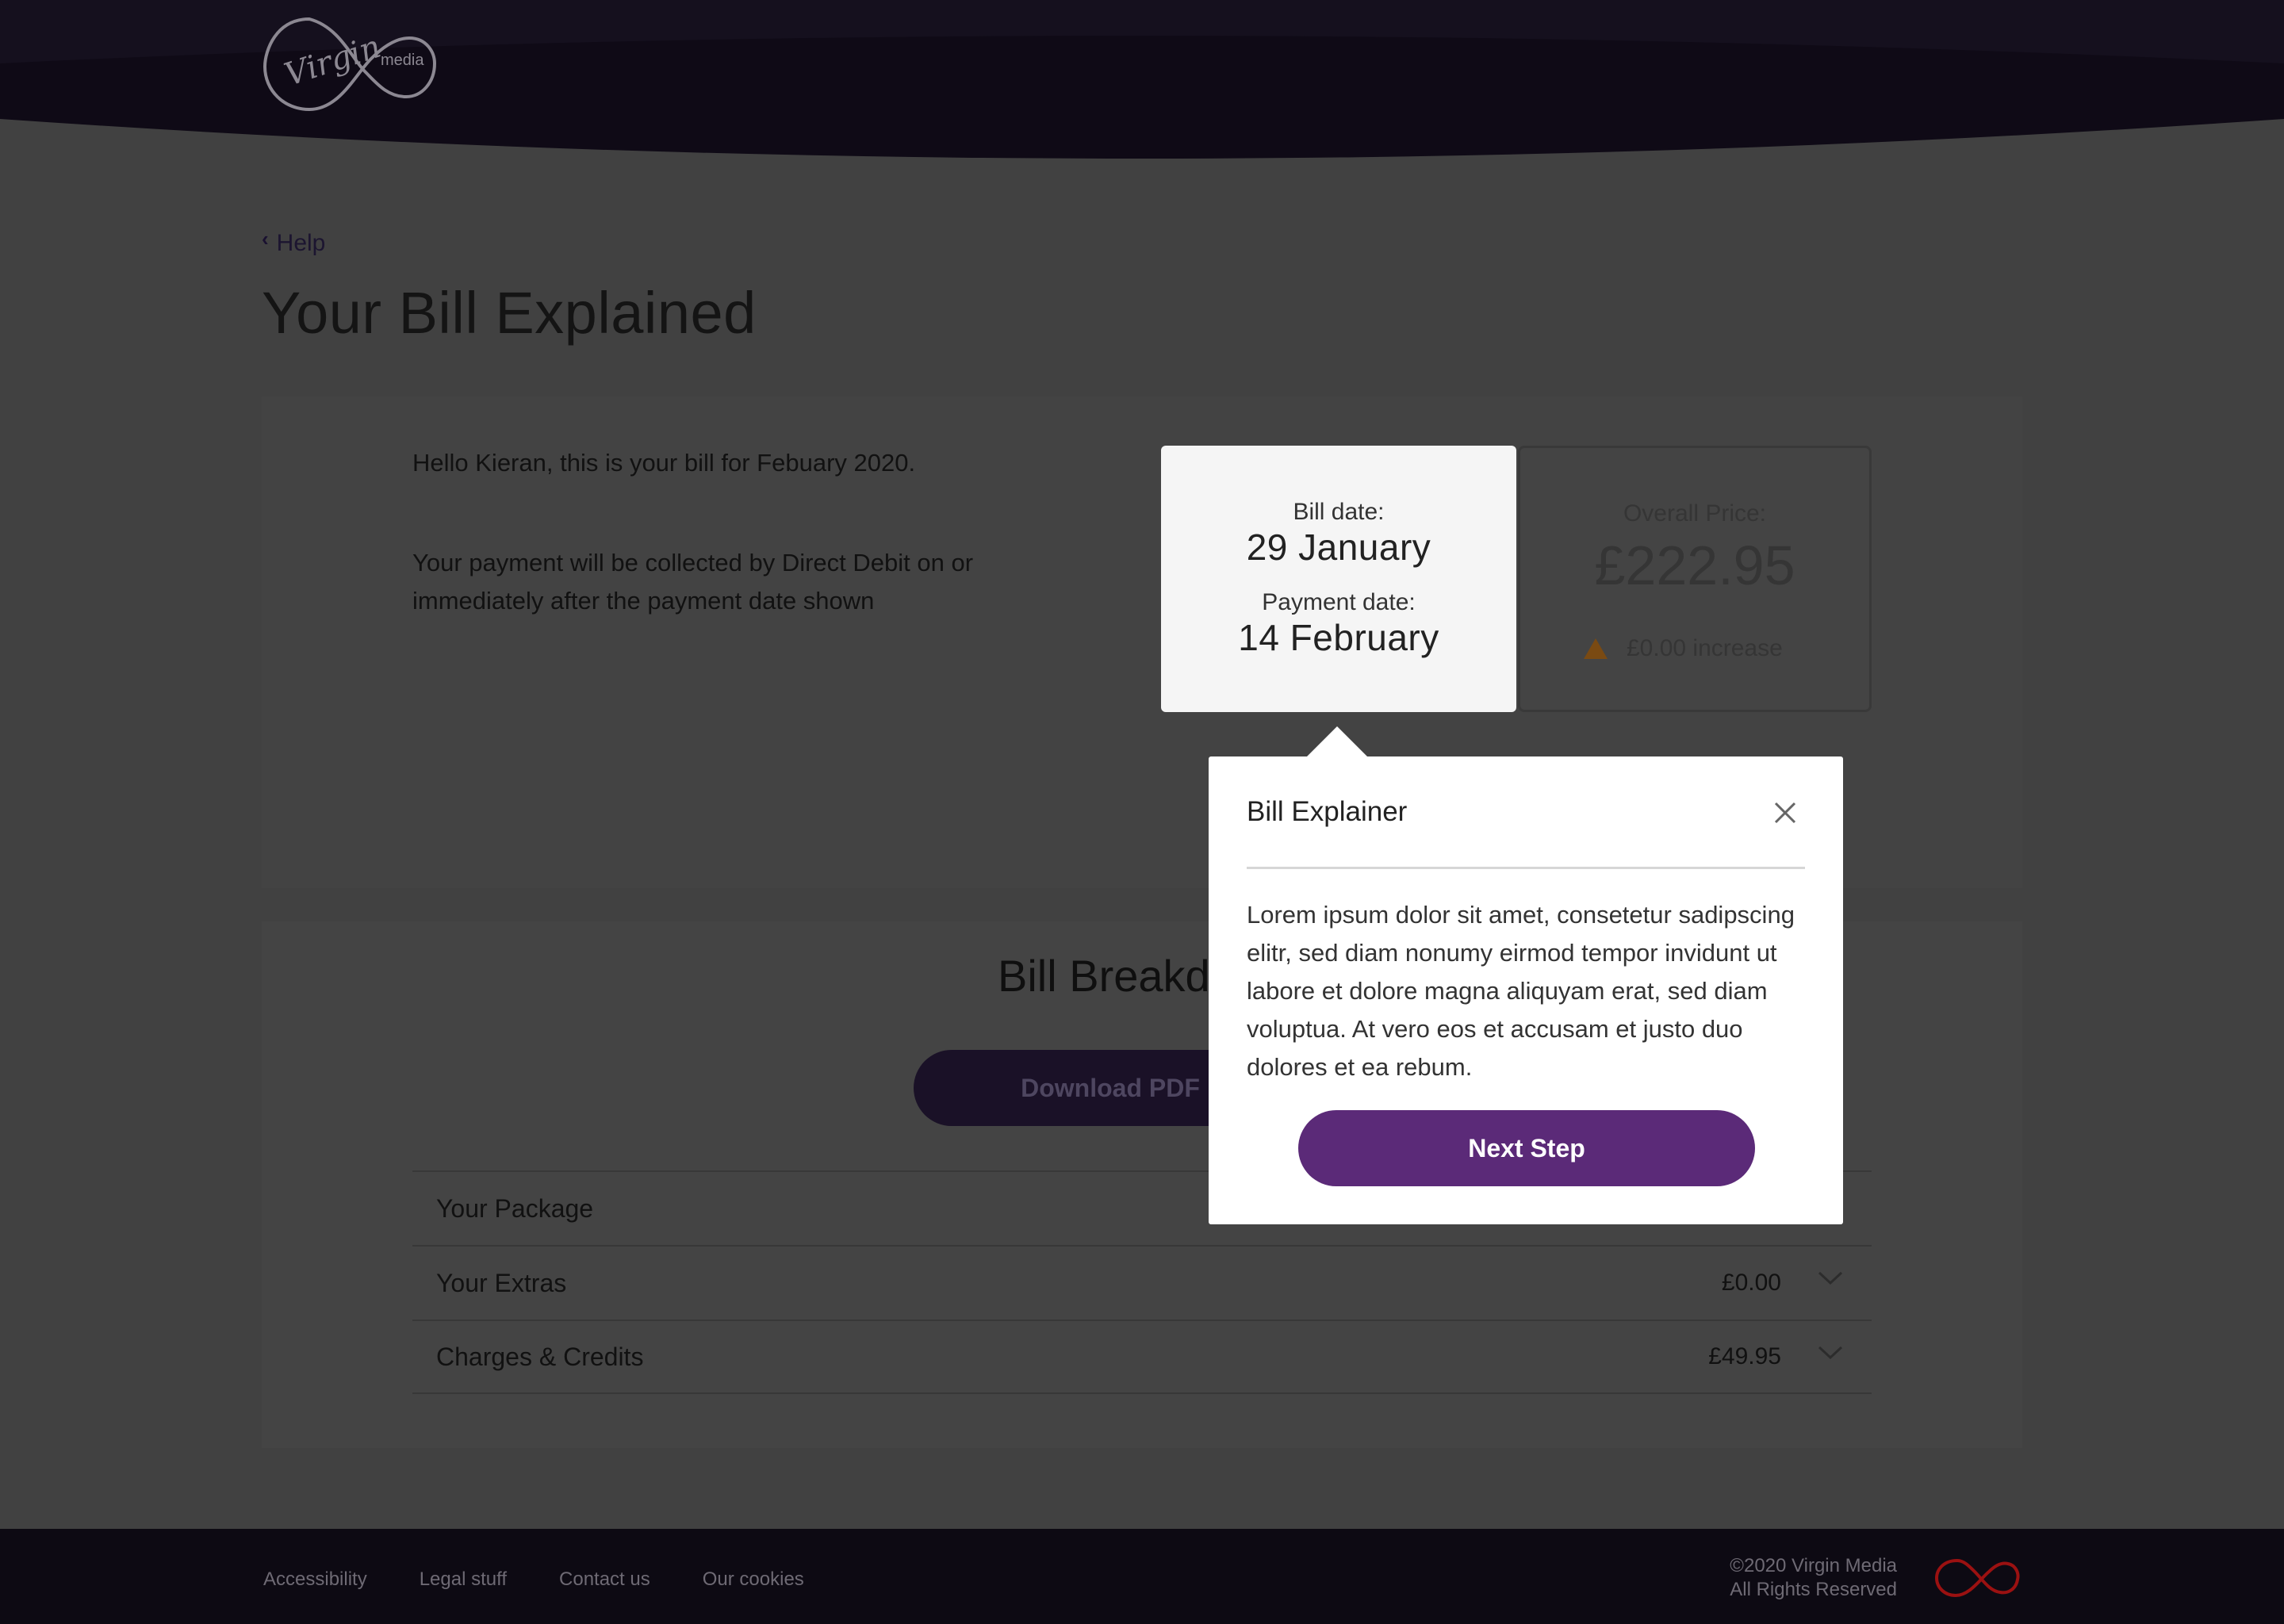  I want to click on back-to-help-link: ‹ Help, so click(294, 241).